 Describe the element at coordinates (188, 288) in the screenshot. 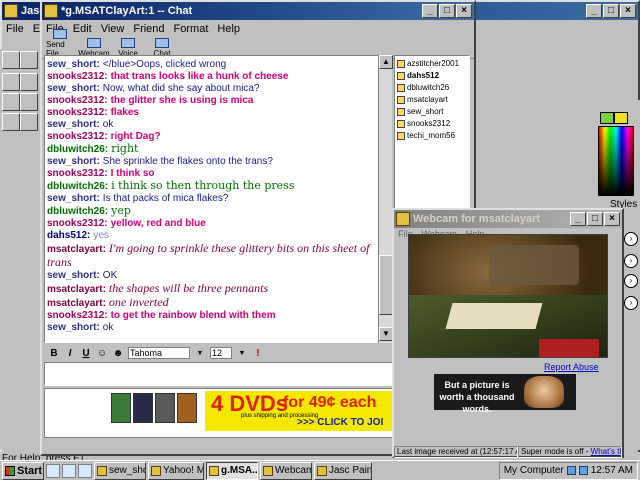

I see `message-text: the shapes will be three pennants` at that location.